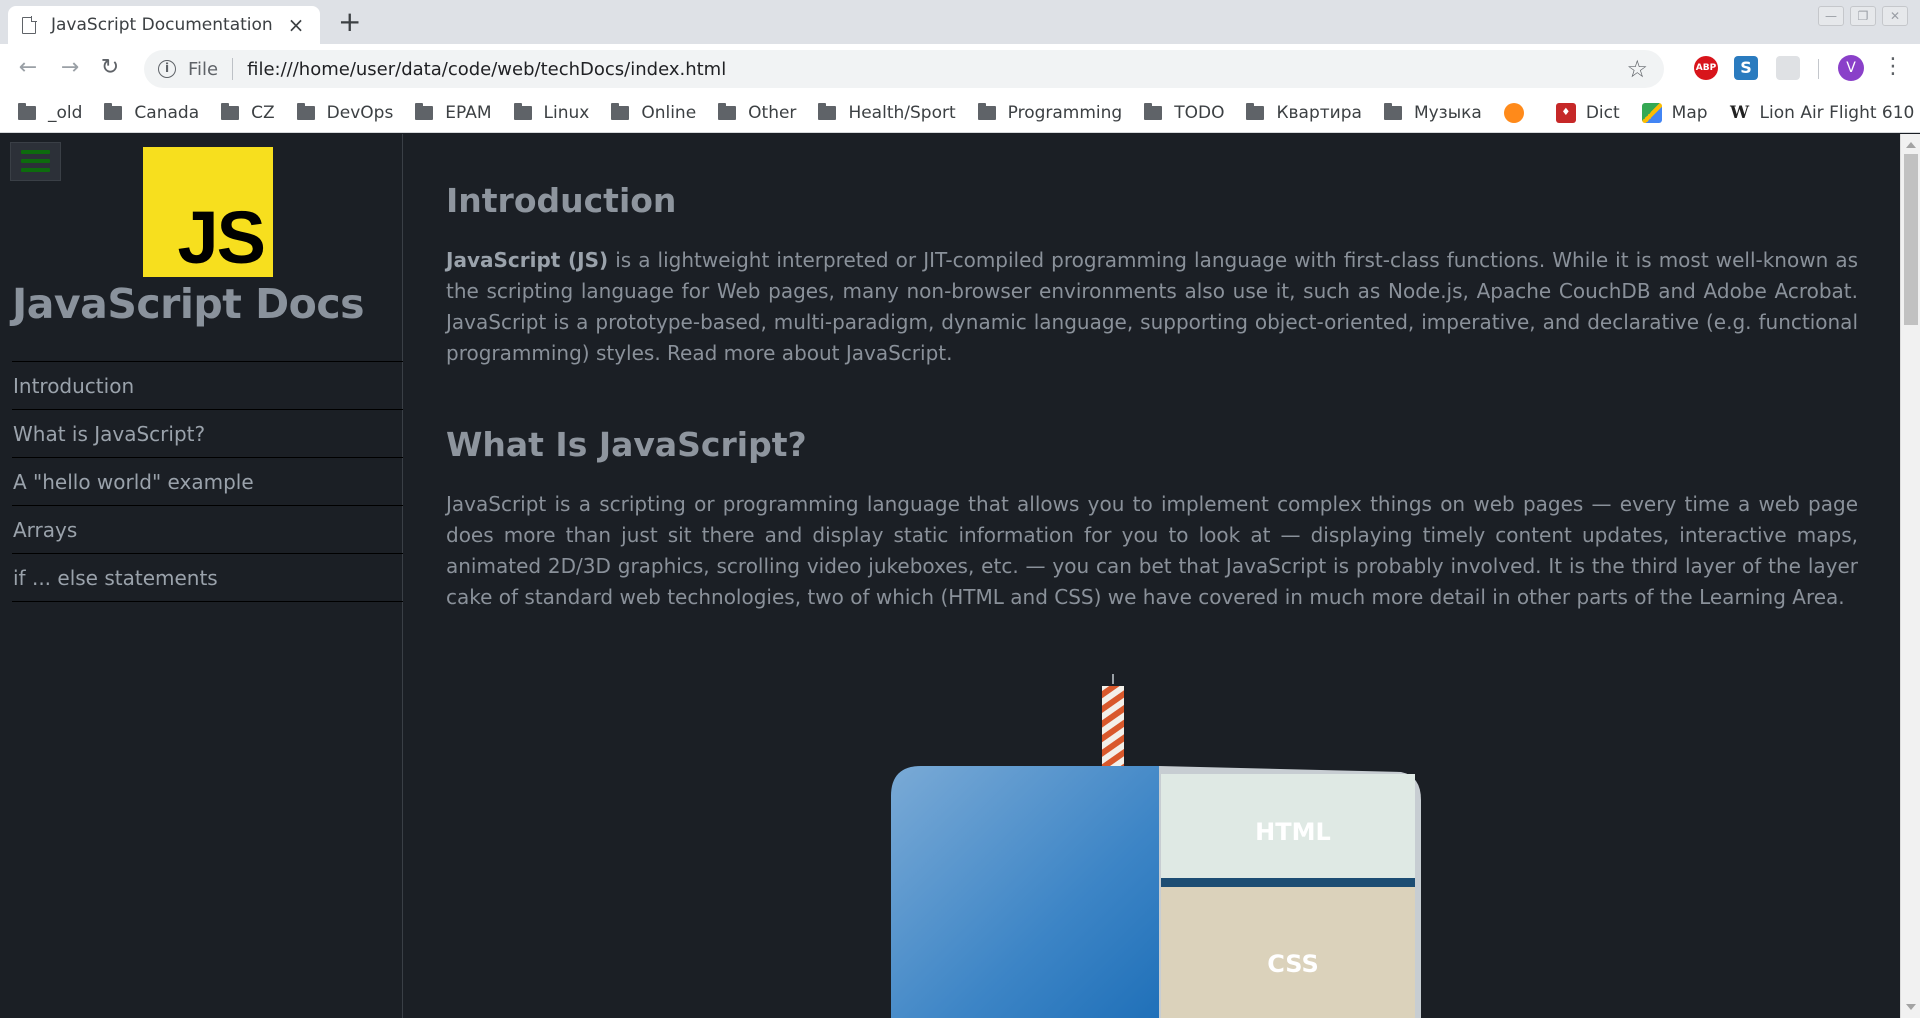 This screenshot has height=1018, width=1920. What do you see at coordinates (1822, 113) in the screenshot?
I see `bookmark-wikipedia: W Lion Air Flight 610` at bounding box center [1822, 113].